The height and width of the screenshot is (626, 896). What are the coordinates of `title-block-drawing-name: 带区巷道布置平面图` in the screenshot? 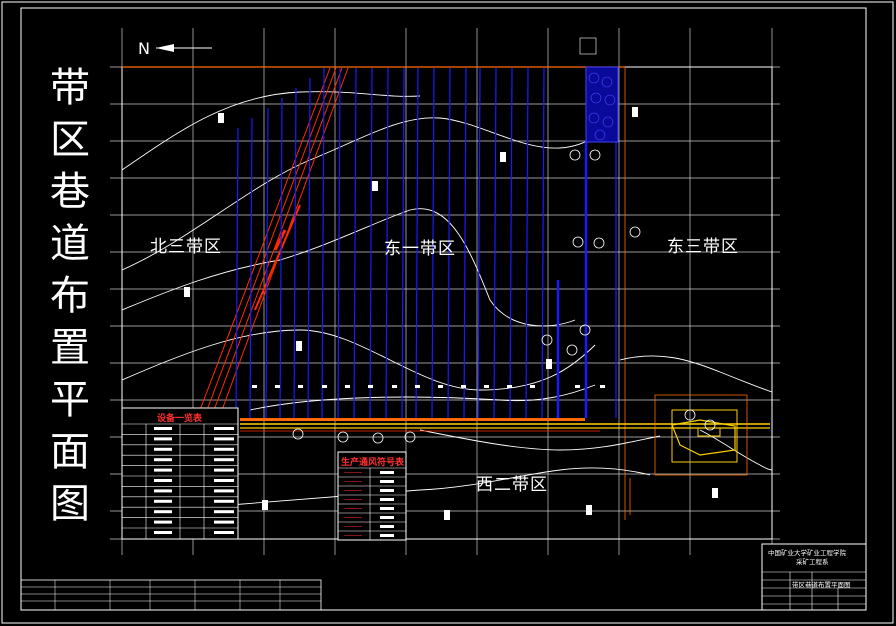 It's located at (821, 585).